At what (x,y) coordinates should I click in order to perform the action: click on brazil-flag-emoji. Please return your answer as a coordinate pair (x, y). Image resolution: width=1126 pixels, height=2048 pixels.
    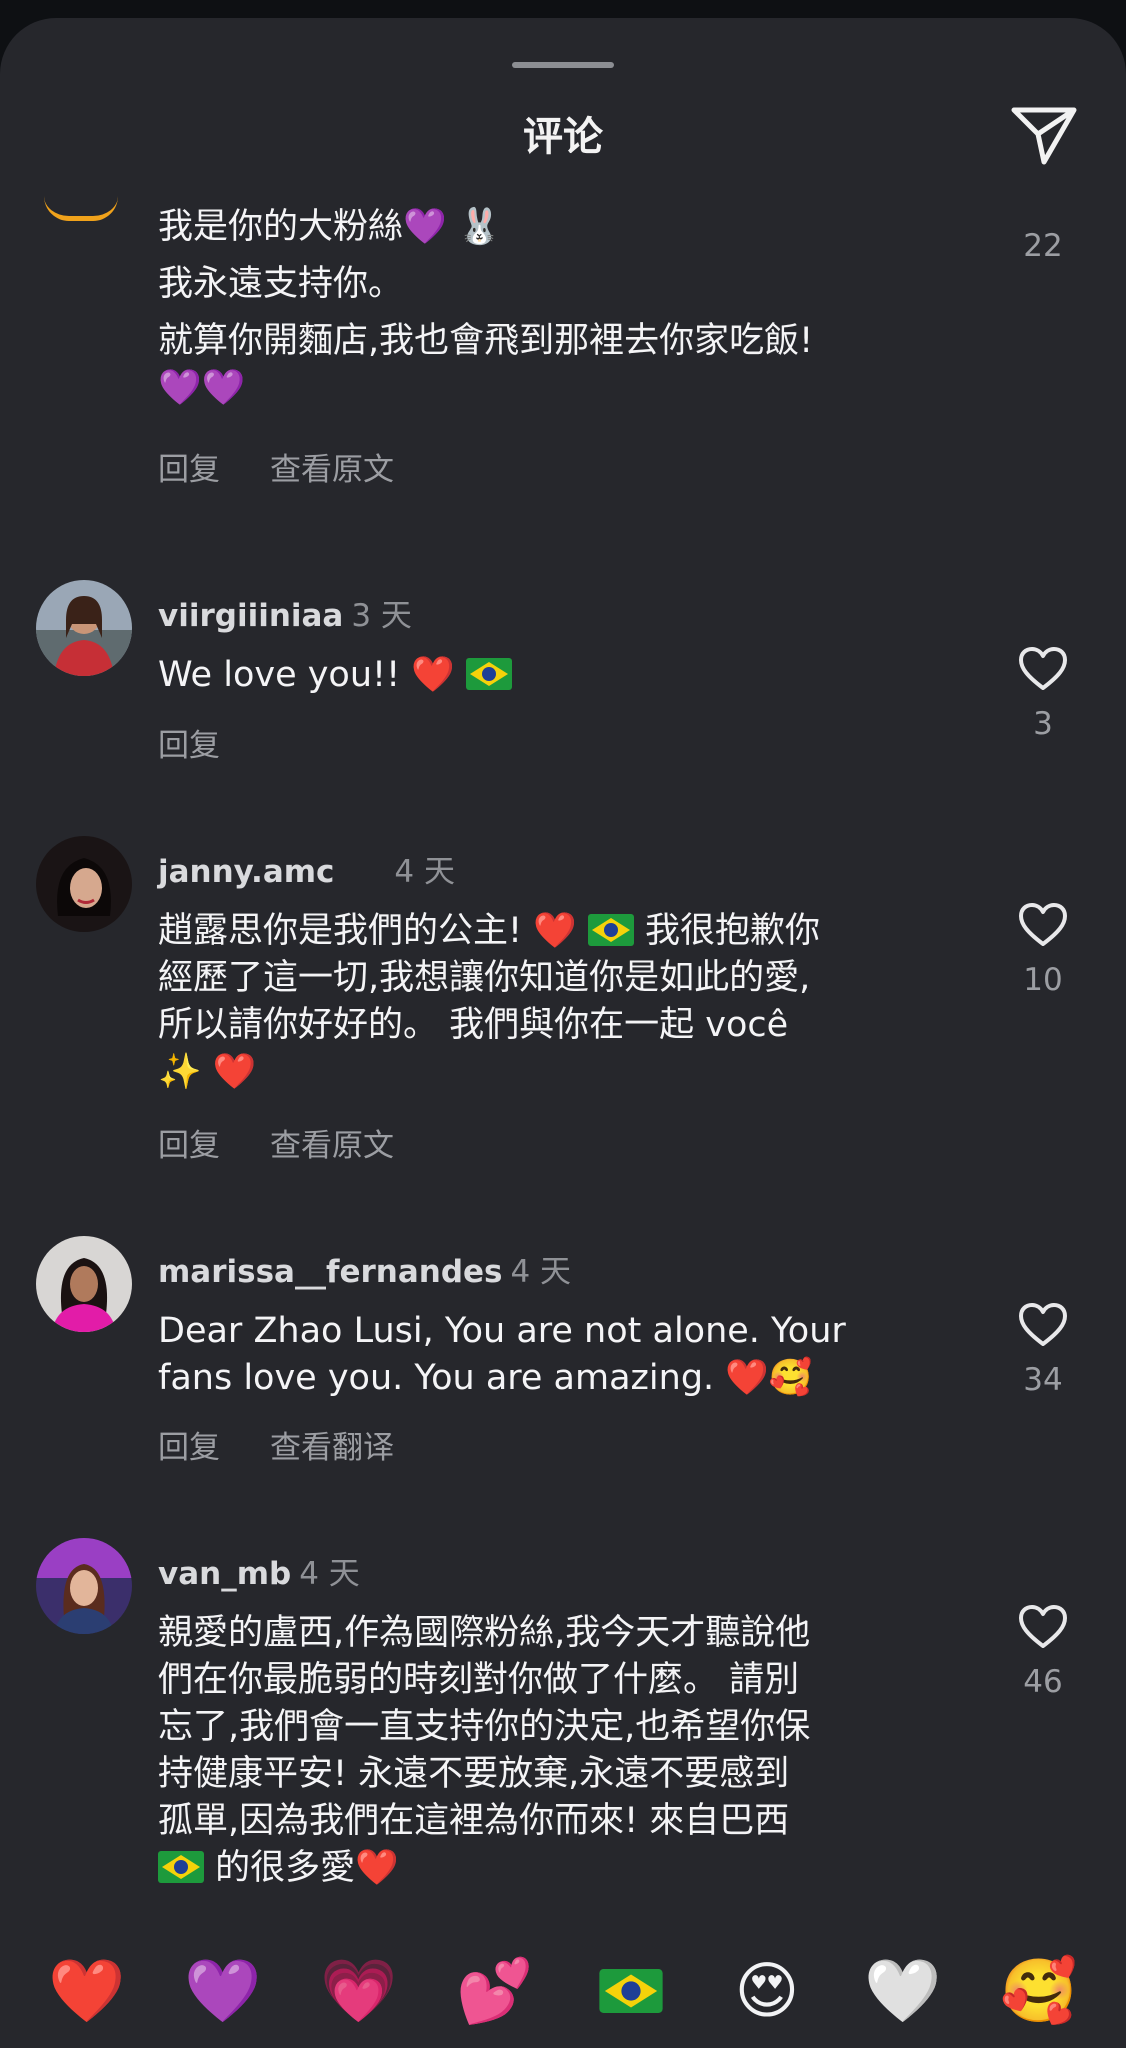
    Looking at the image, I should click on (631, 1991).